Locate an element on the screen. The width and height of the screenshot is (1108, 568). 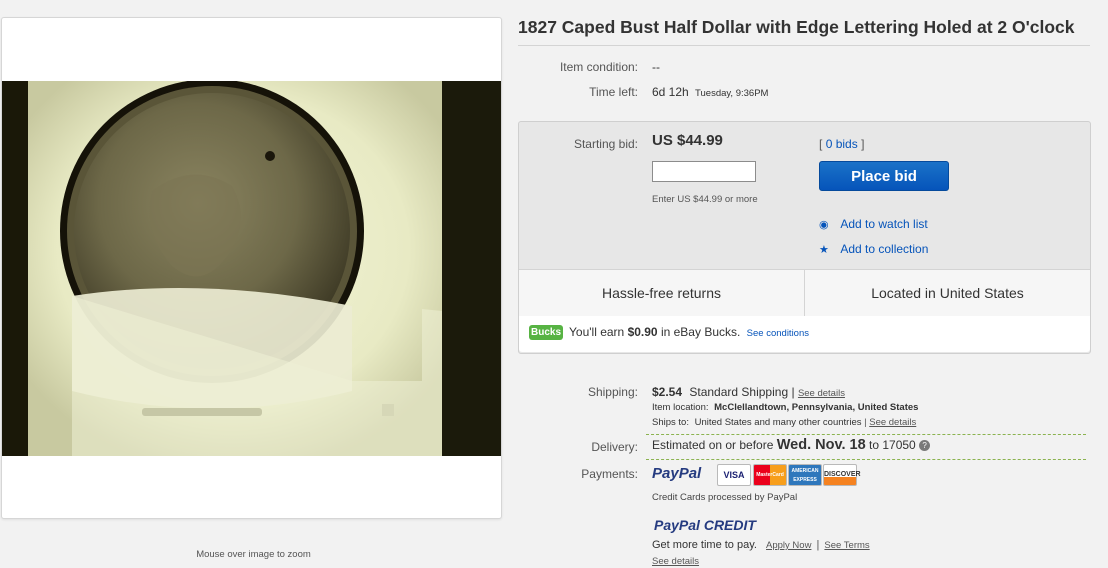
bucks-text-before: You'll earn is located at coordinates (597, 332).